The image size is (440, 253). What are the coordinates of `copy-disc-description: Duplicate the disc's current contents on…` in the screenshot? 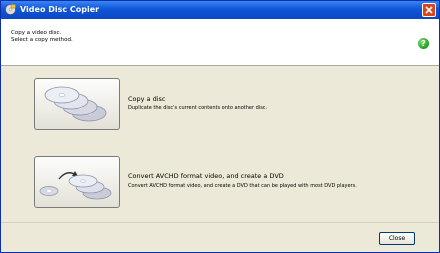 It's located at (198, 108).